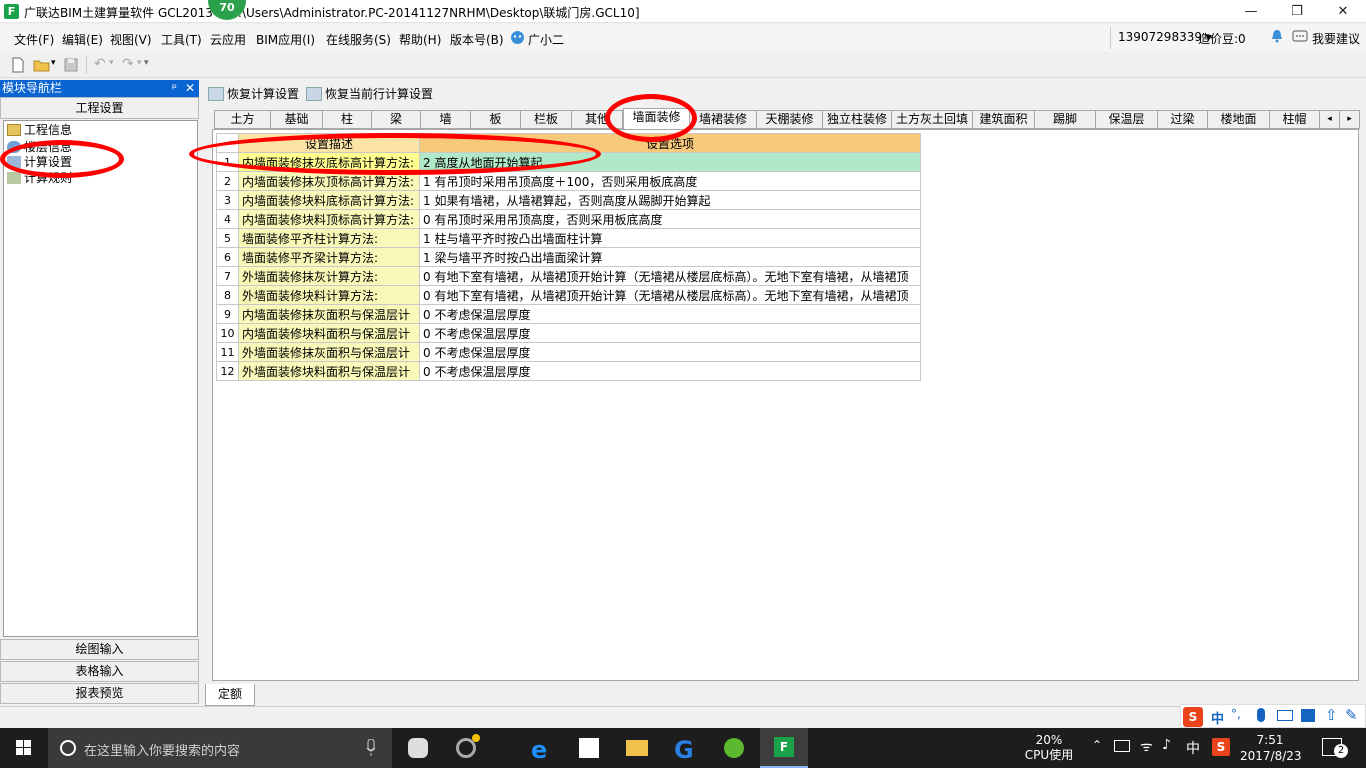 The width and height of the screenshot is (1366, 768). What do you see at coordinates (128, 64) in the screenshot?
I see `redo-icon: ↷` at bounding box center [128, 64].